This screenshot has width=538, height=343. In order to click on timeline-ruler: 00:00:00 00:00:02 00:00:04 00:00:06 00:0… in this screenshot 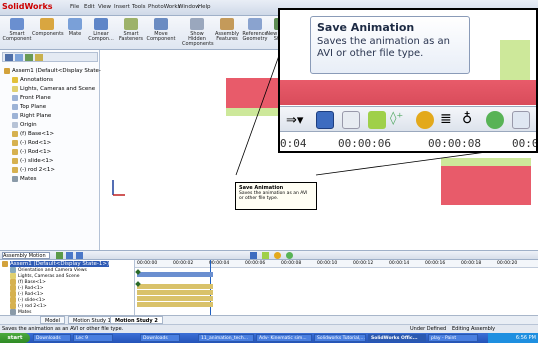, I will do `click(336, 264)`.